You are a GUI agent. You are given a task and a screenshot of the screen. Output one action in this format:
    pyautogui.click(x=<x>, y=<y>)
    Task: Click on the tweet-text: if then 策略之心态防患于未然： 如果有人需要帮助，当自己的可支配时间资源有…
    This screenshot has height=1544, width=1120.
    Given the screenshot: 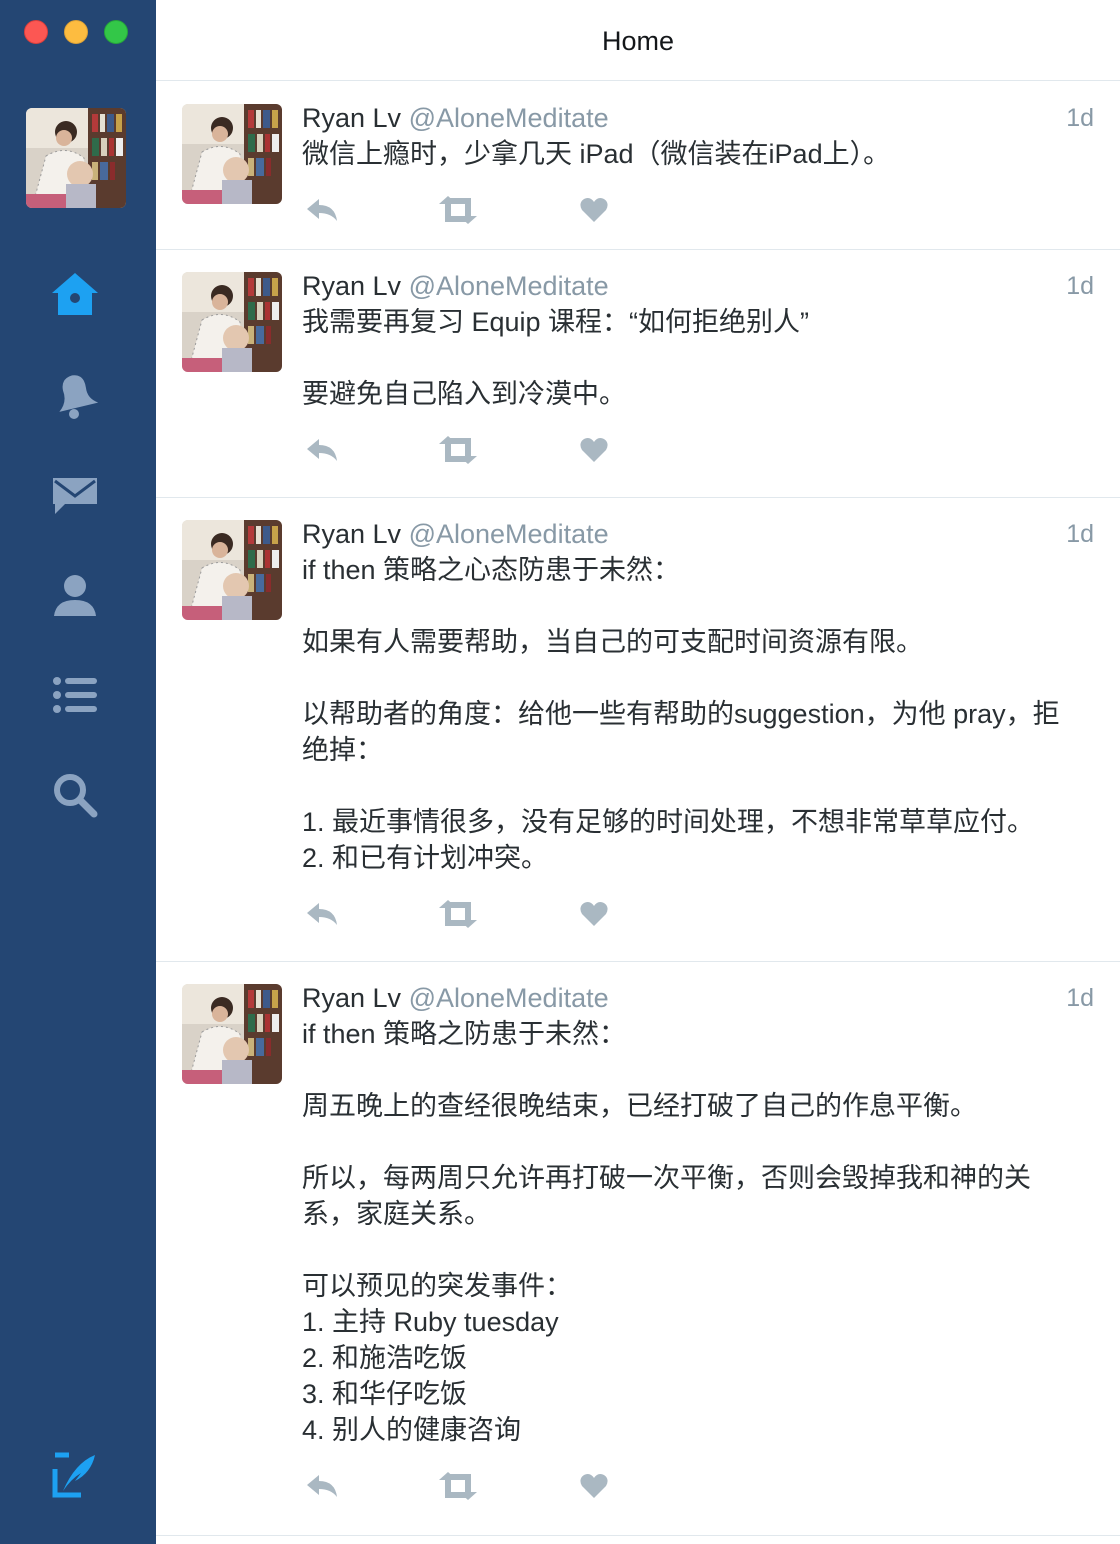 What is the action you would take?
    pyautogui.click(x=702, y=714)
    